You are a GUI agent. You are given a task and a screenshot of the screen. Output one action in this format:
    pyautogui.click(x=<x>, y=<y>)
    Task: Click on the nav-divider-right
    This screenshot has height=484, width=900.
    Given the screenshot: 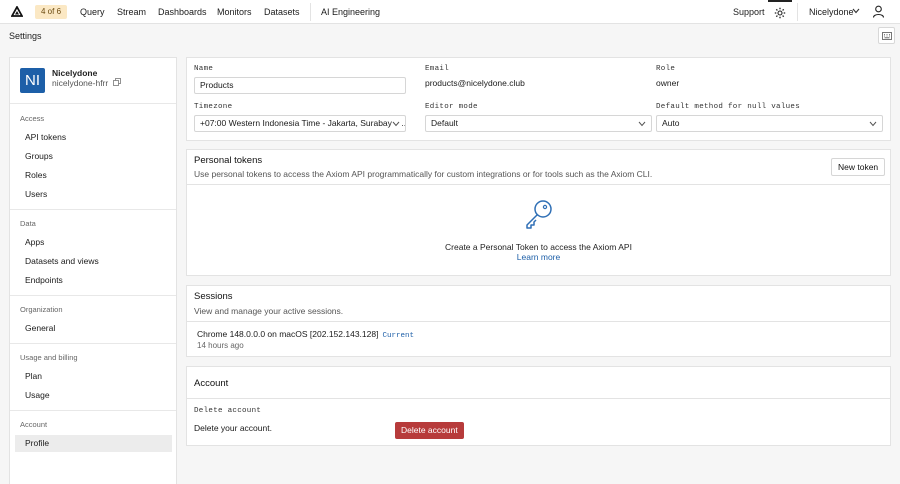 What is the action you would take?
    pyautogui.click(x=797, y=12)
    